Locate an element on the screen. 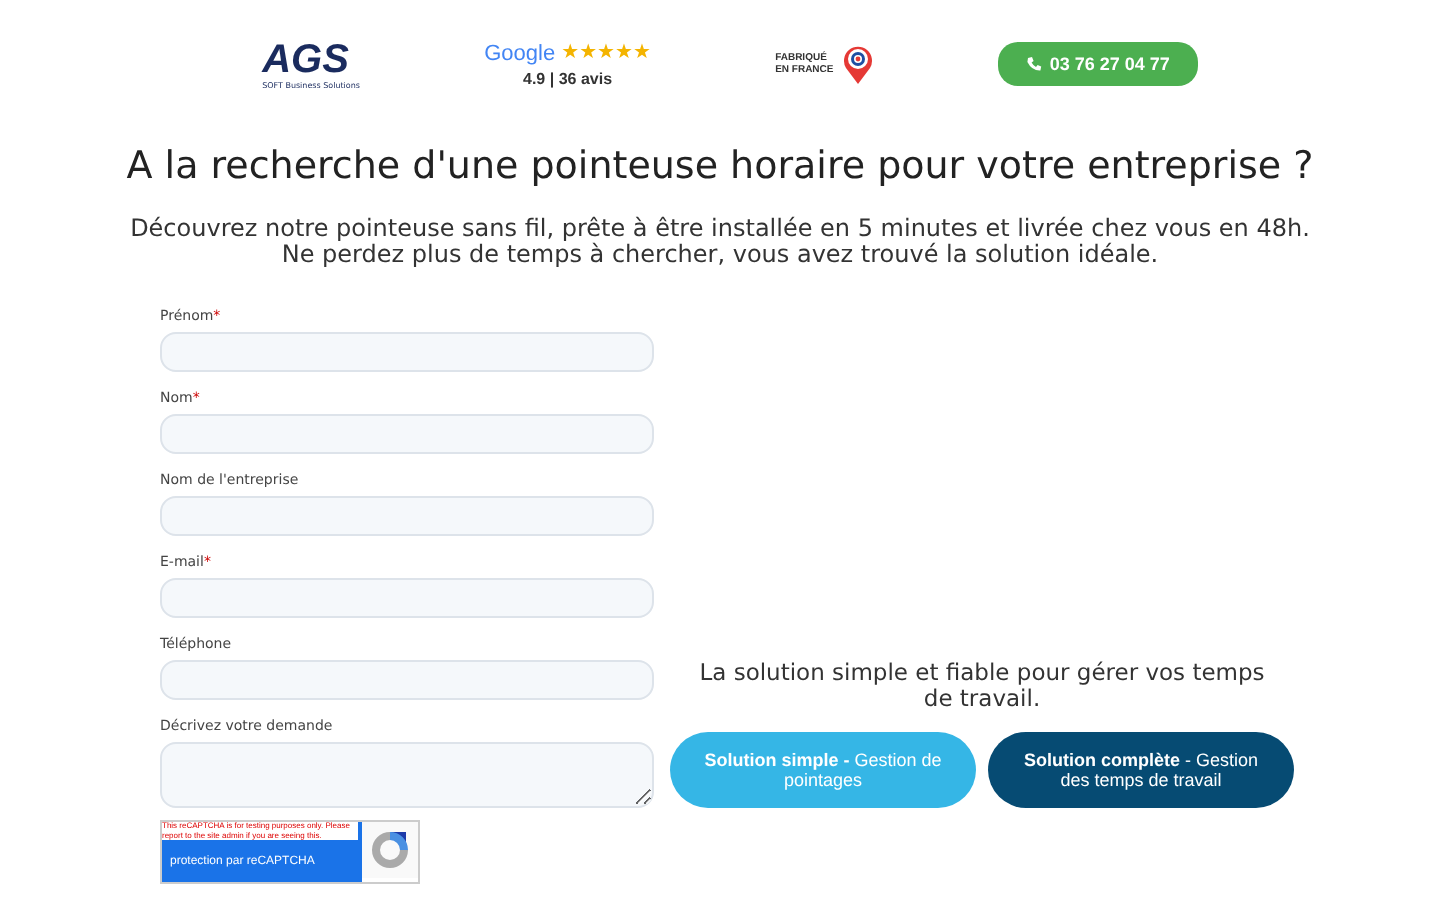  phone-button: 03 76 27 04 77 is located at coordinates (1097, 64).